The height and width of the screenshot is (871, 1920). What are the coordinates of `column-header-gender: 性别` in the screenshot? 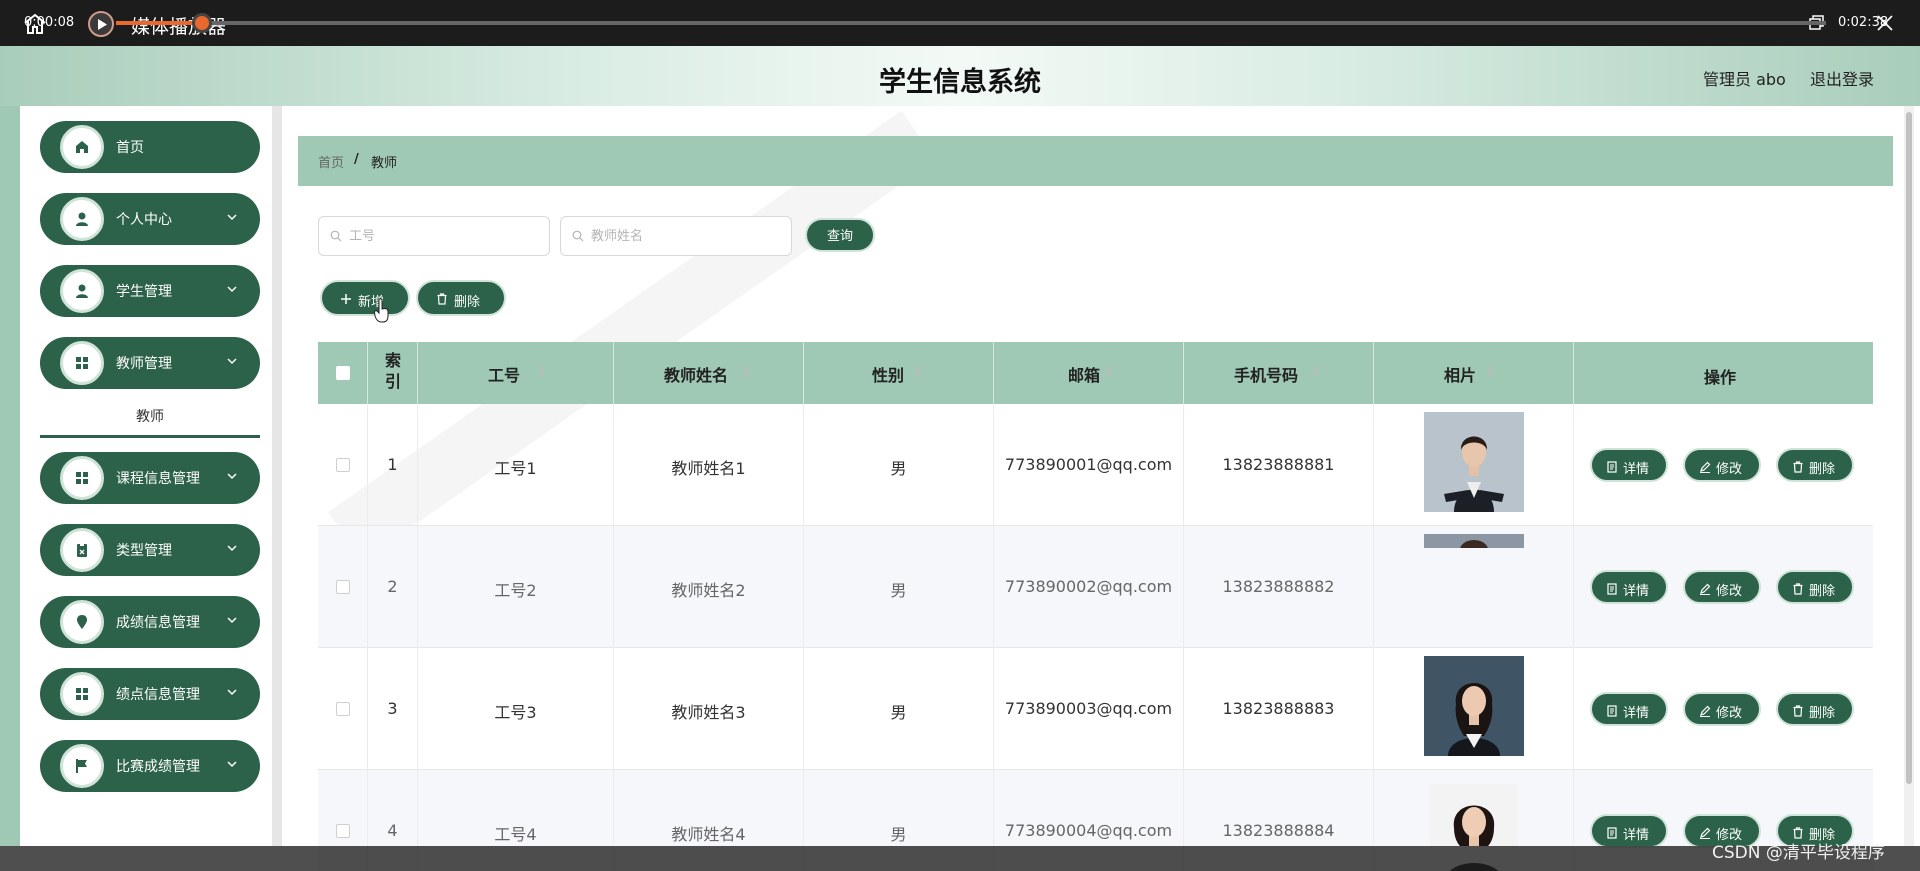 It's located at (899, 373).